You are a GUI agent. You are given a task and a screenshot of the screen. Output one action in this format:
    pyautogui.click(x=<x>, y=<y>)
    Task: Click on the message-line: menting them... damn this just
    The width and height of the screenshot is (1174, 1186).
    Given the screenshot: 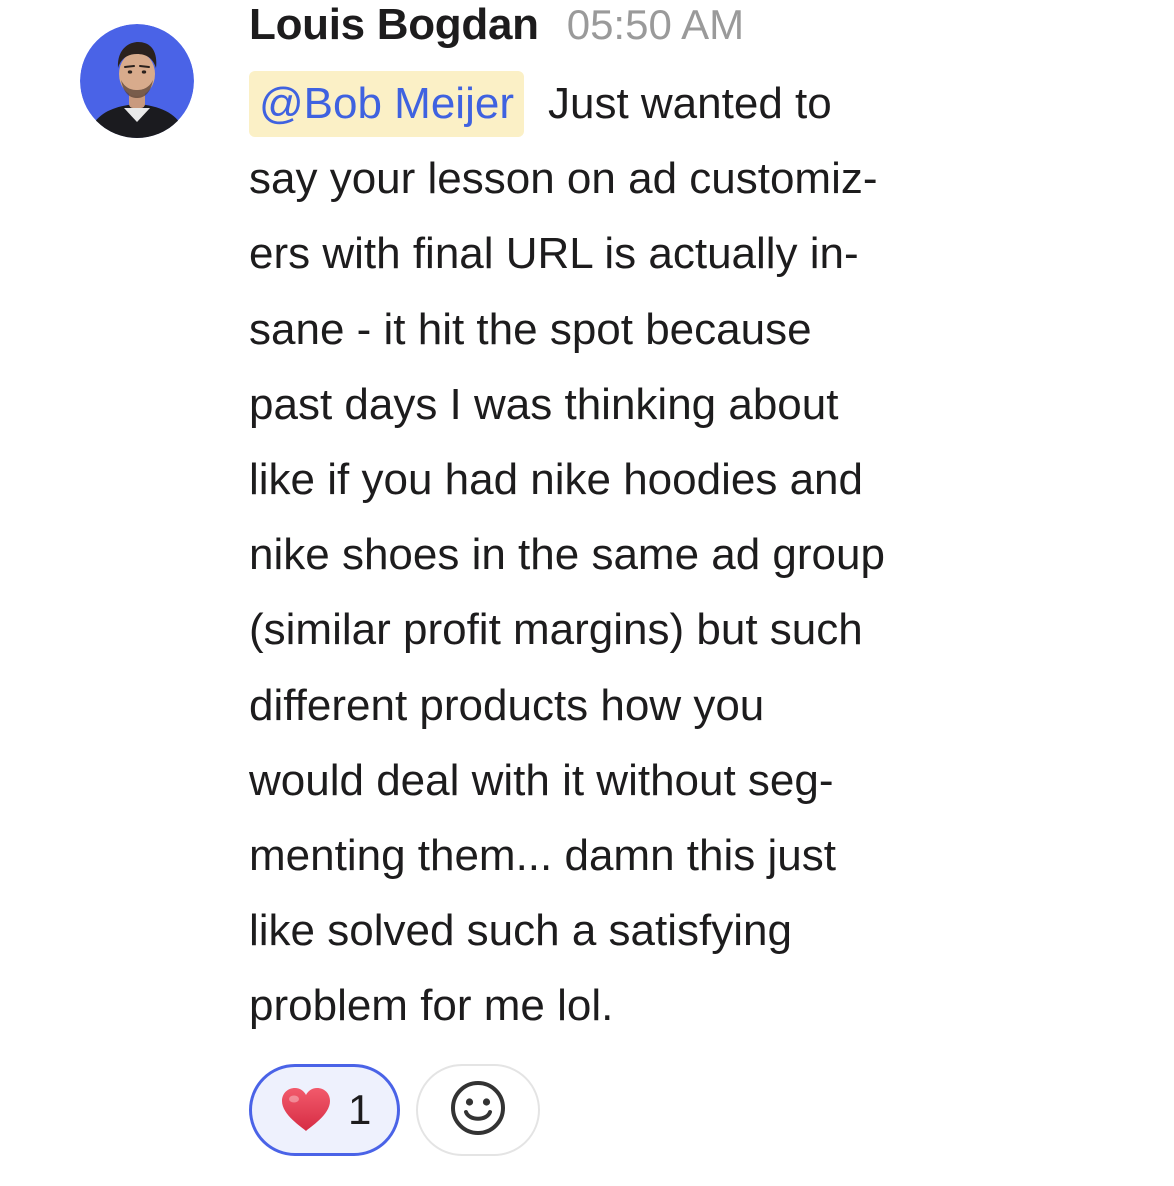 What is the action you would take?
    pyautogui.click(x=542, y=855)
    